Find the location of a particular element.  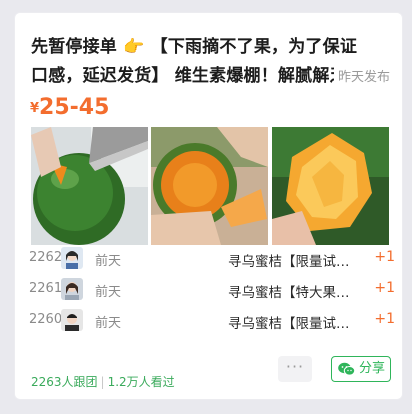

order-row: 2262 前天 寻乌蜜桔【限量试… +1 is located at coordinates (212, 258).